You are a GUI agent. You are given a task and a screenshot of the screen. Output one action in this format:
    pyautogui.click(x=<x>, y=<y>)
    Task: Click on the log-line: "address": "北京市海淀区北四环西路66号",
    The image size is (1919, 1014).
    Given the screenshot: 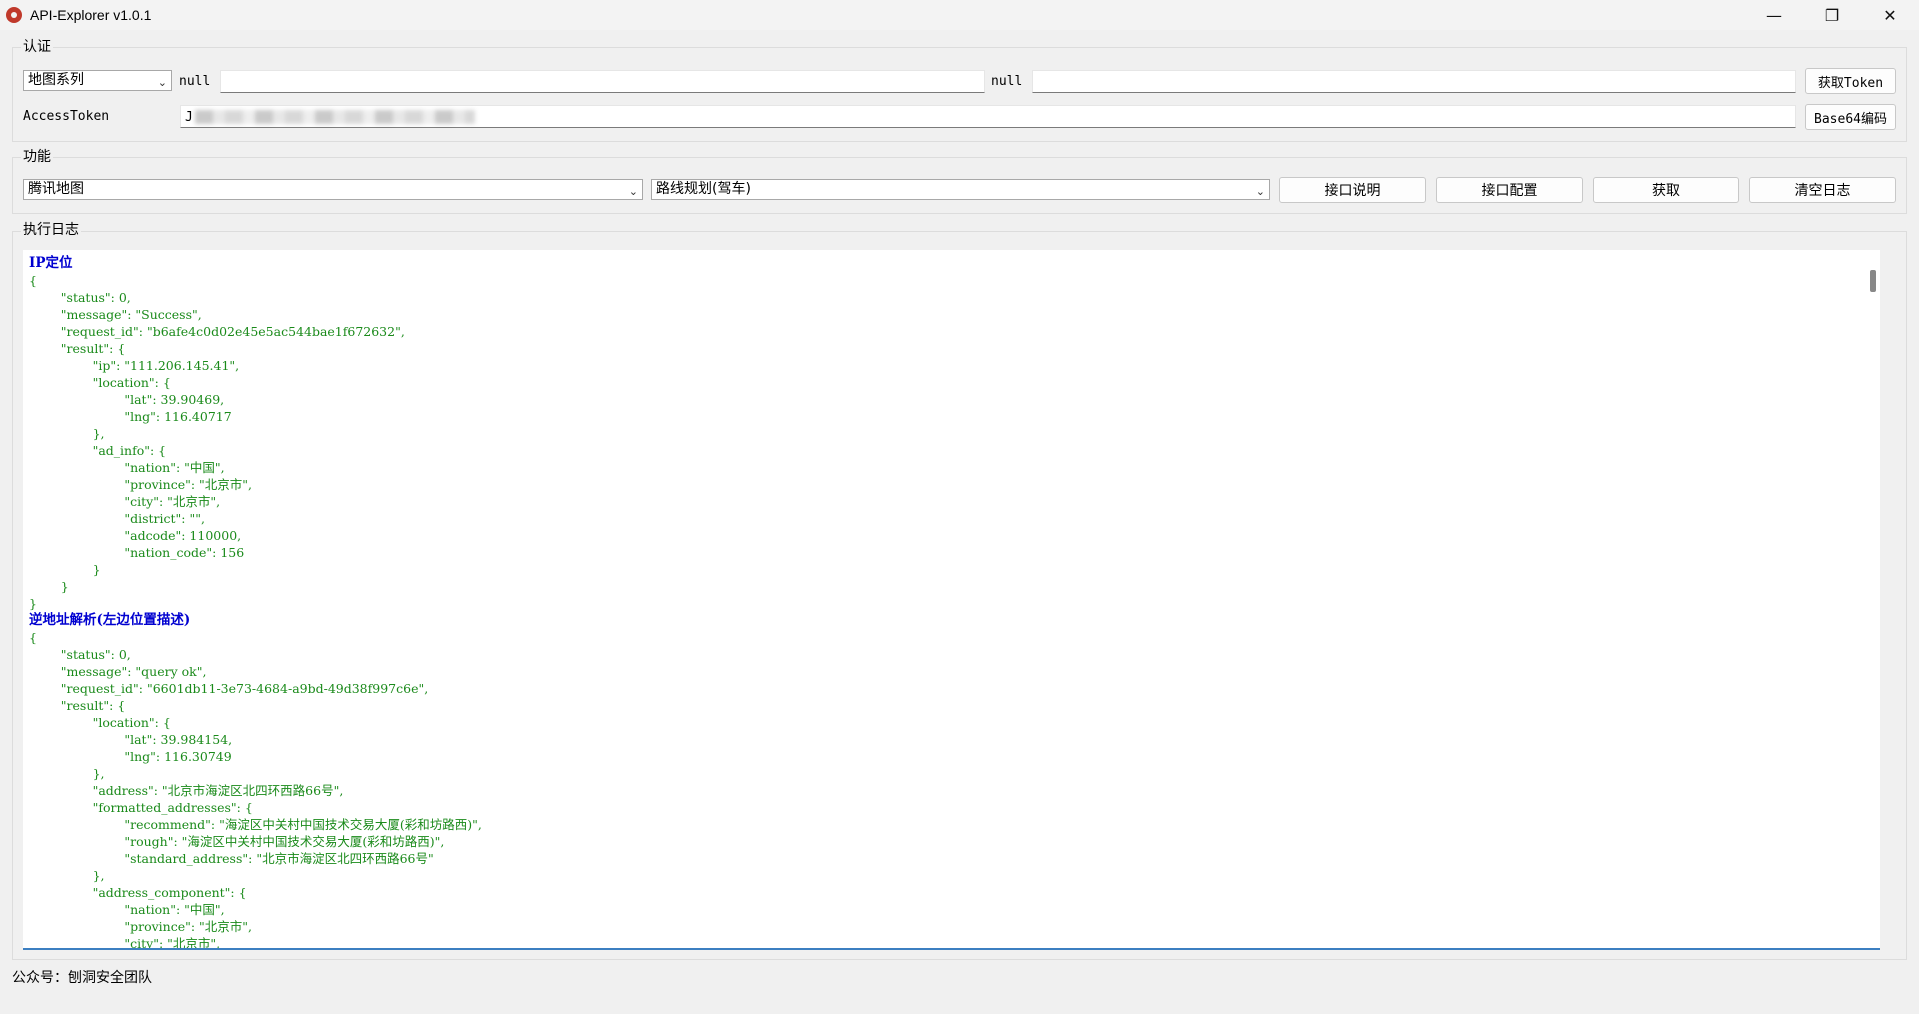 What is the action you would take?
    pyautogui.click(x=186, y=790)
    